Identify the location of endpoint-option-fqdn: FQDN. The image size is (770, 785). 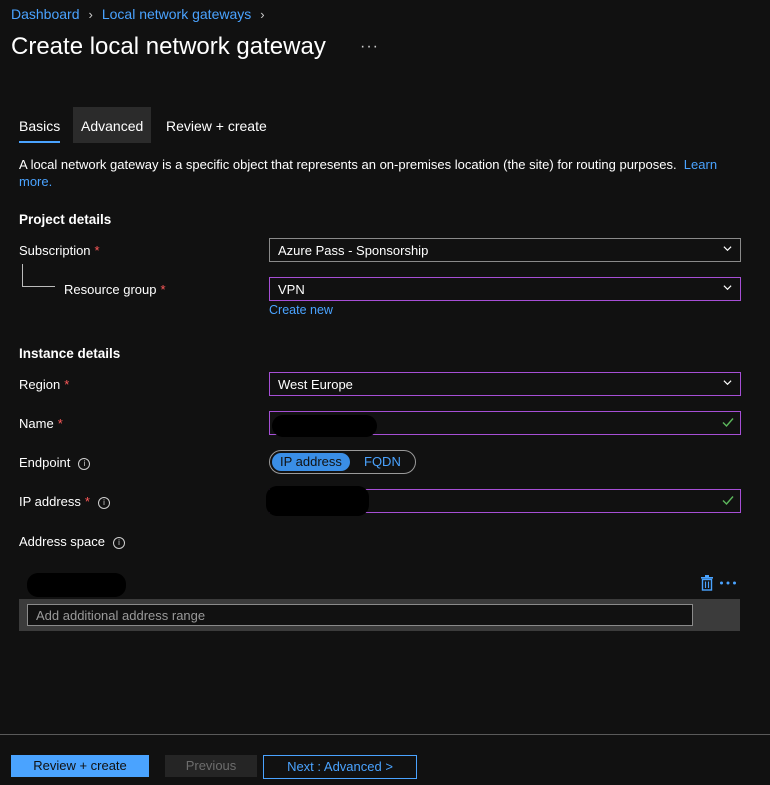
(382, 462).